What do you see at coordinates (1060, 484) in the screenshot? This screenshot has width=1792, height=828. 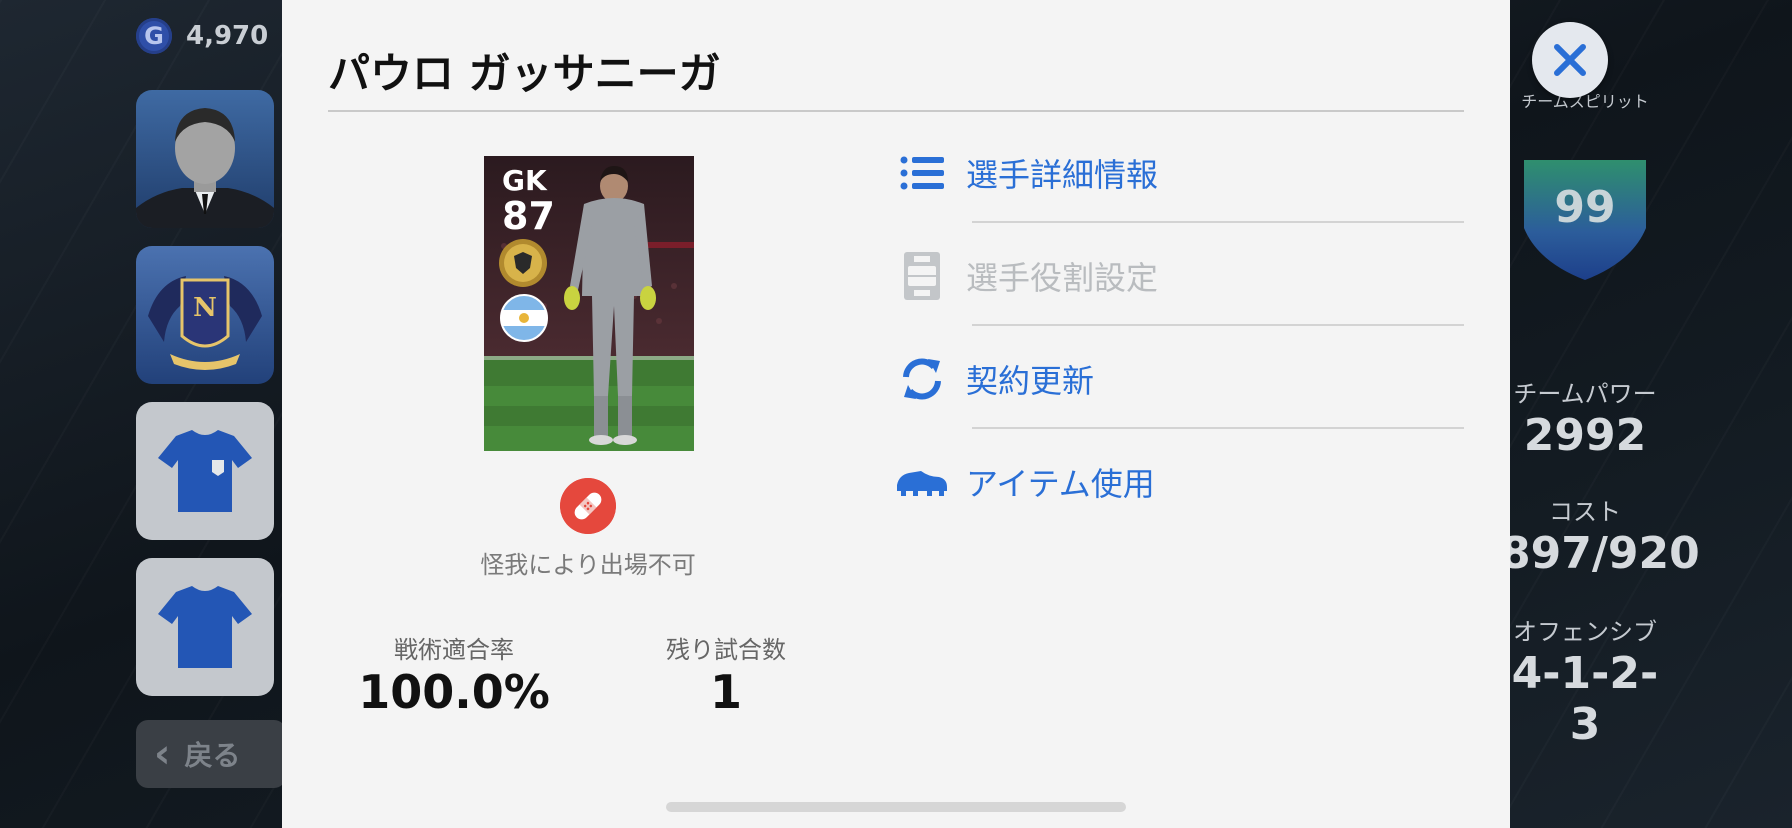 I see `menu-use-item-label: アイテム使用` at bounding box center [1060, 484].